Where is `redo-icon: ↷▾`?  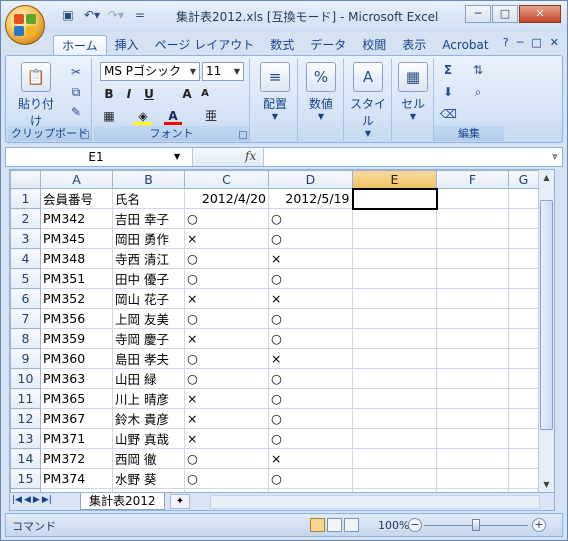 redo-icon: ↷▾ is located at coordinates (116, 15).